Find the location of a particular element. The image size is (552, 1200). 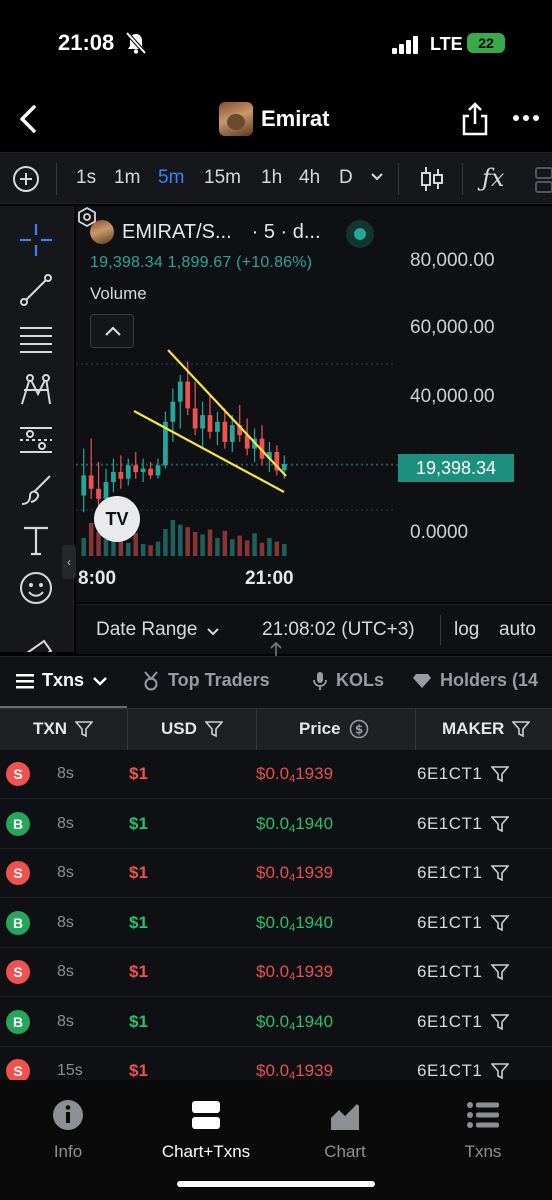

side-badge: S is located at coordinates (18, 1069).